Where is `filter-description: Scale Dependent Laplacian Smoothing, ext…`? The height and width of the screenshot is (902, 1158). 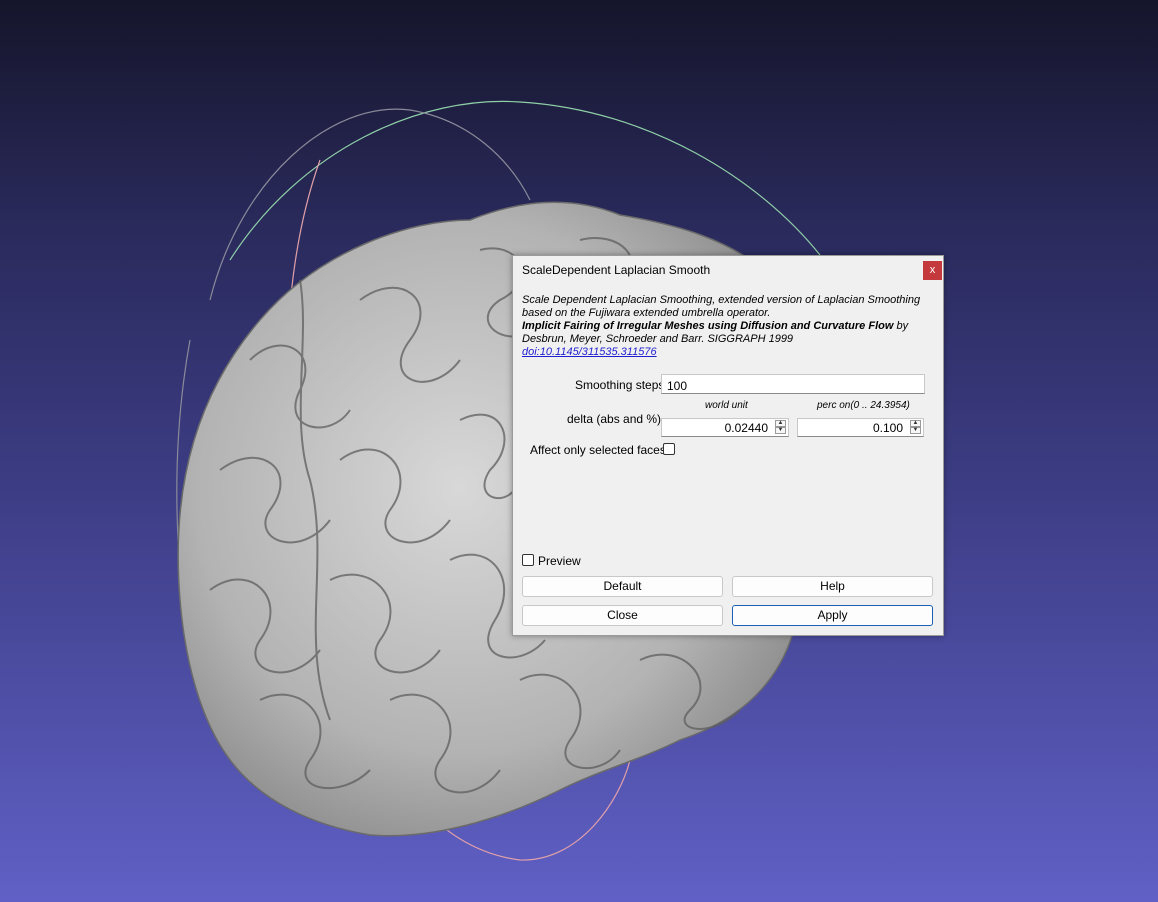 filter-description: Scale Dependent Laplacian Smoothing, ext… is located at coordinates (731, 326).